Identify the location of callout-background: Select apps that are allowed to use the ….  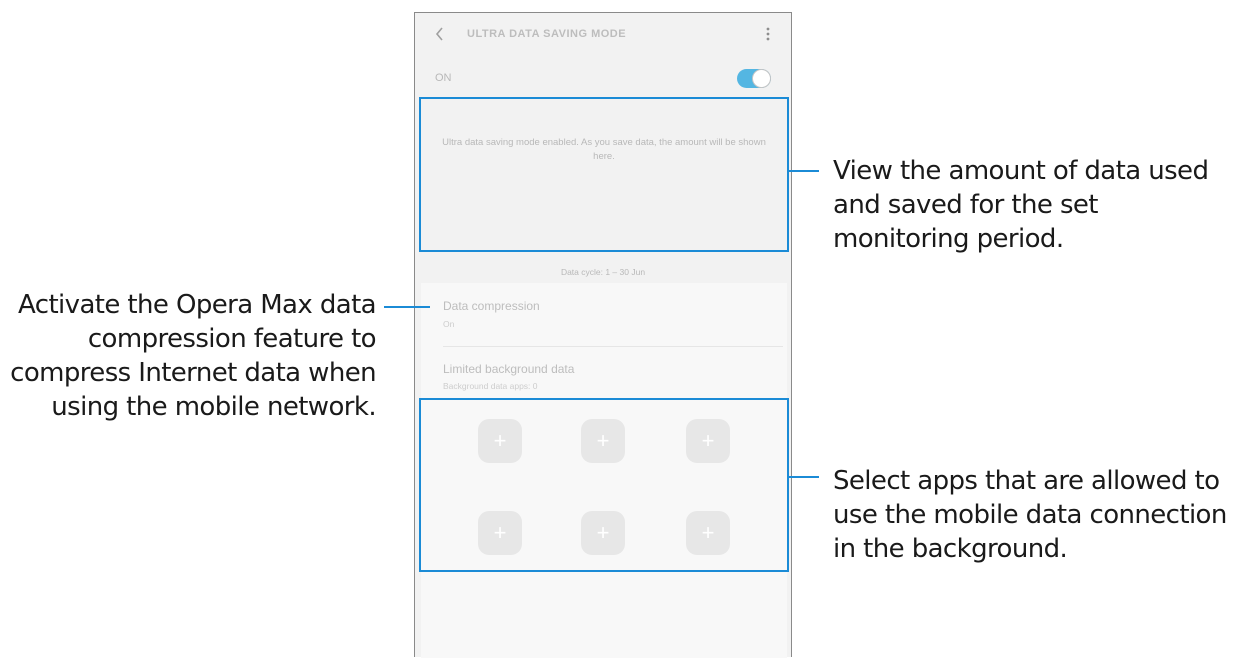
(1030, 515).